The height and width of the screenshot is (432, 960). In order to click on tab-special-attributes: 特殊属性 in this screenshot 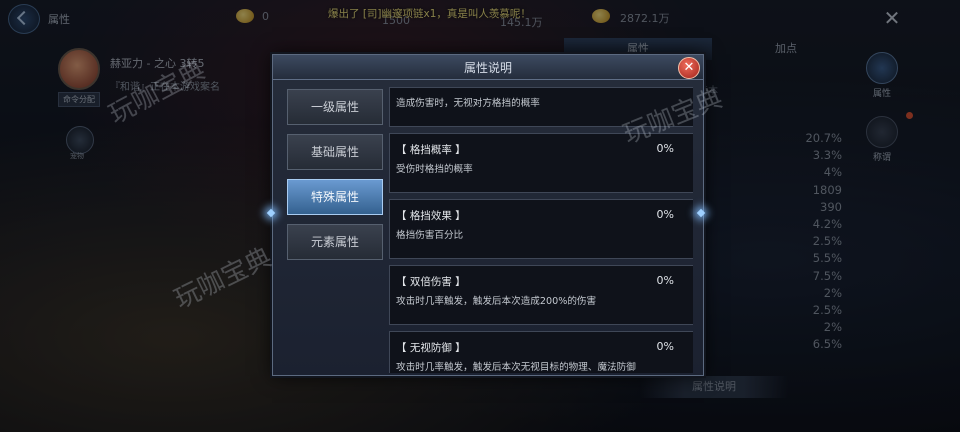, I will do `click(335, 197)`.